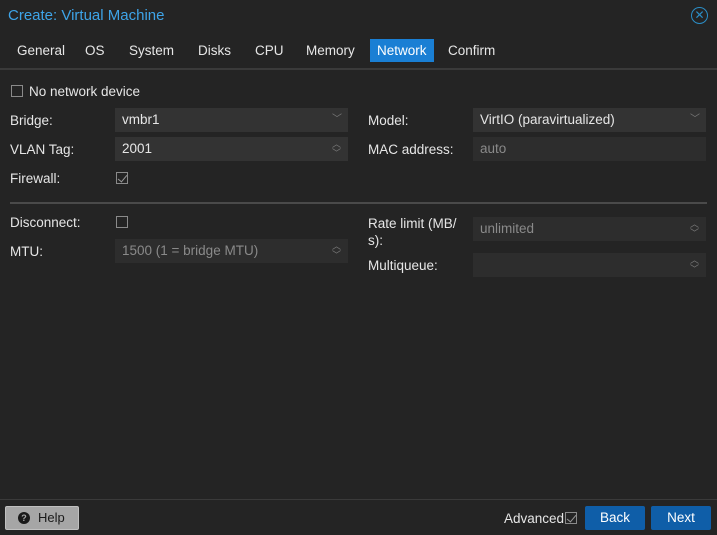  Describe the element at coordinates (26, 251) in the screenshot. I see `mtu-label: MTU:` at that location.